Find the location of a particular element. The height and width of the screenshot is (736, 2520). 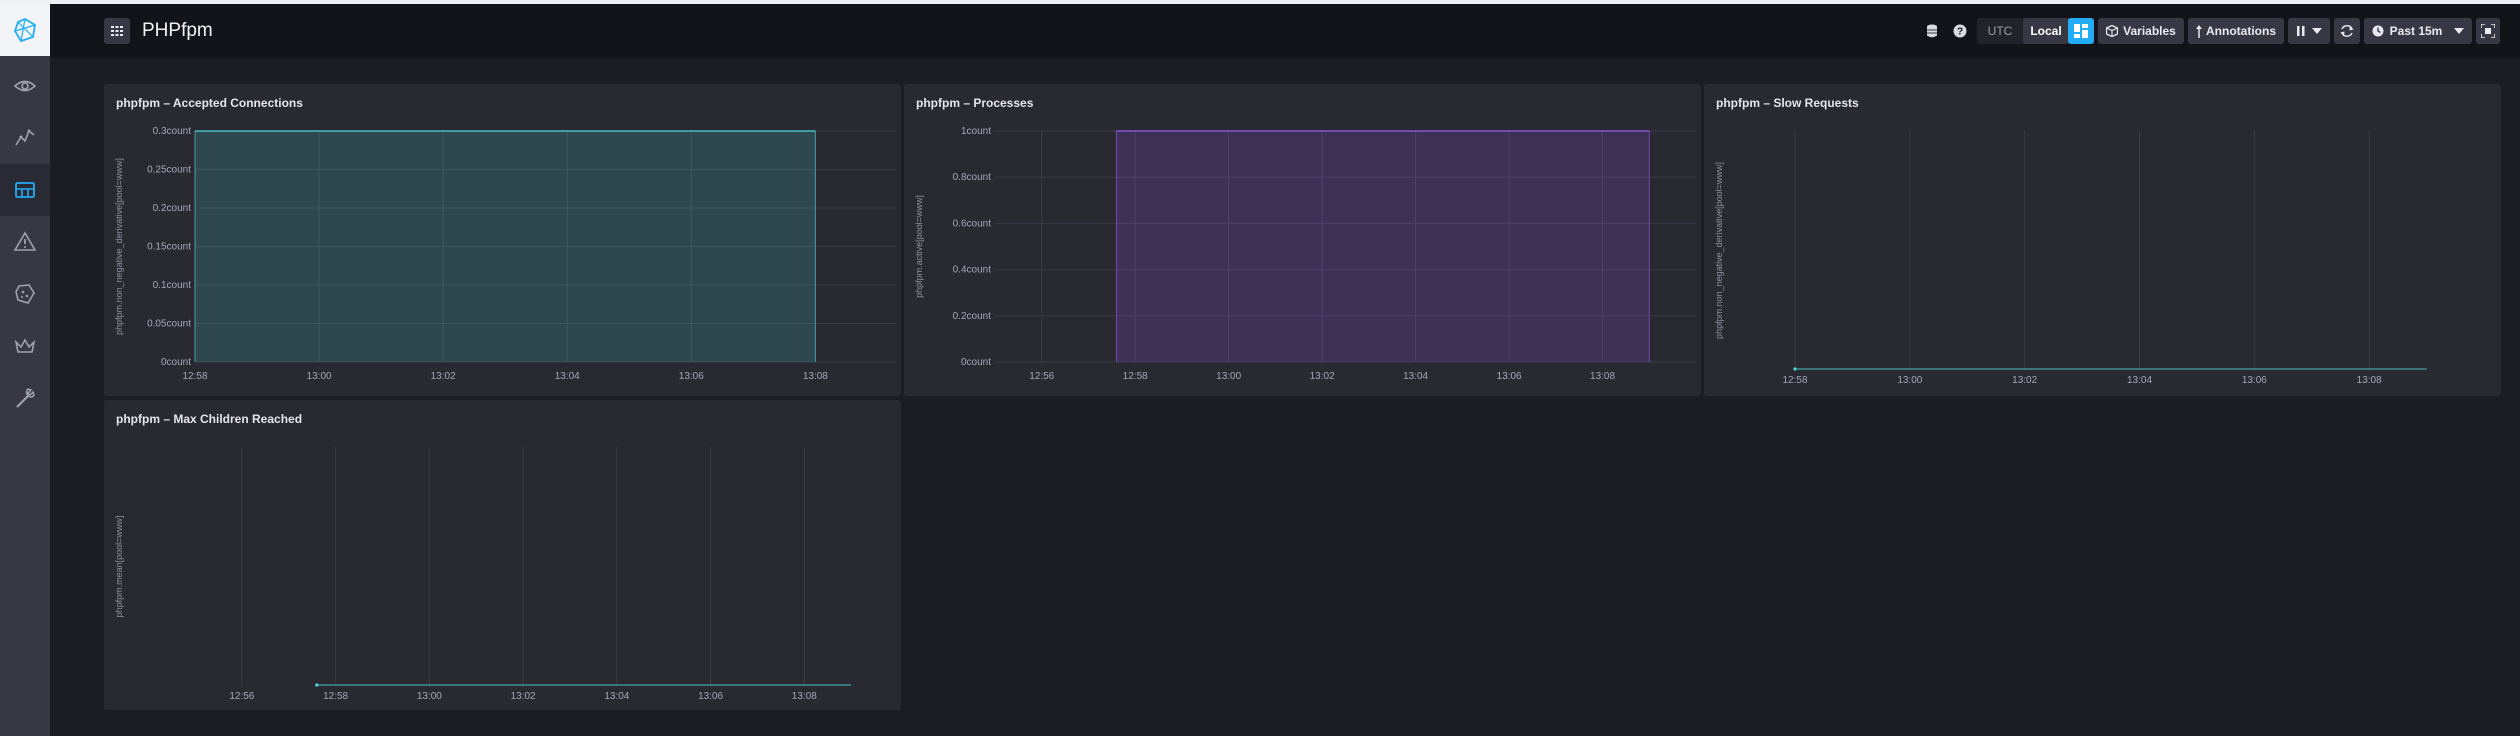

y-tick-label: 1count is located at coordinates (976, 131).